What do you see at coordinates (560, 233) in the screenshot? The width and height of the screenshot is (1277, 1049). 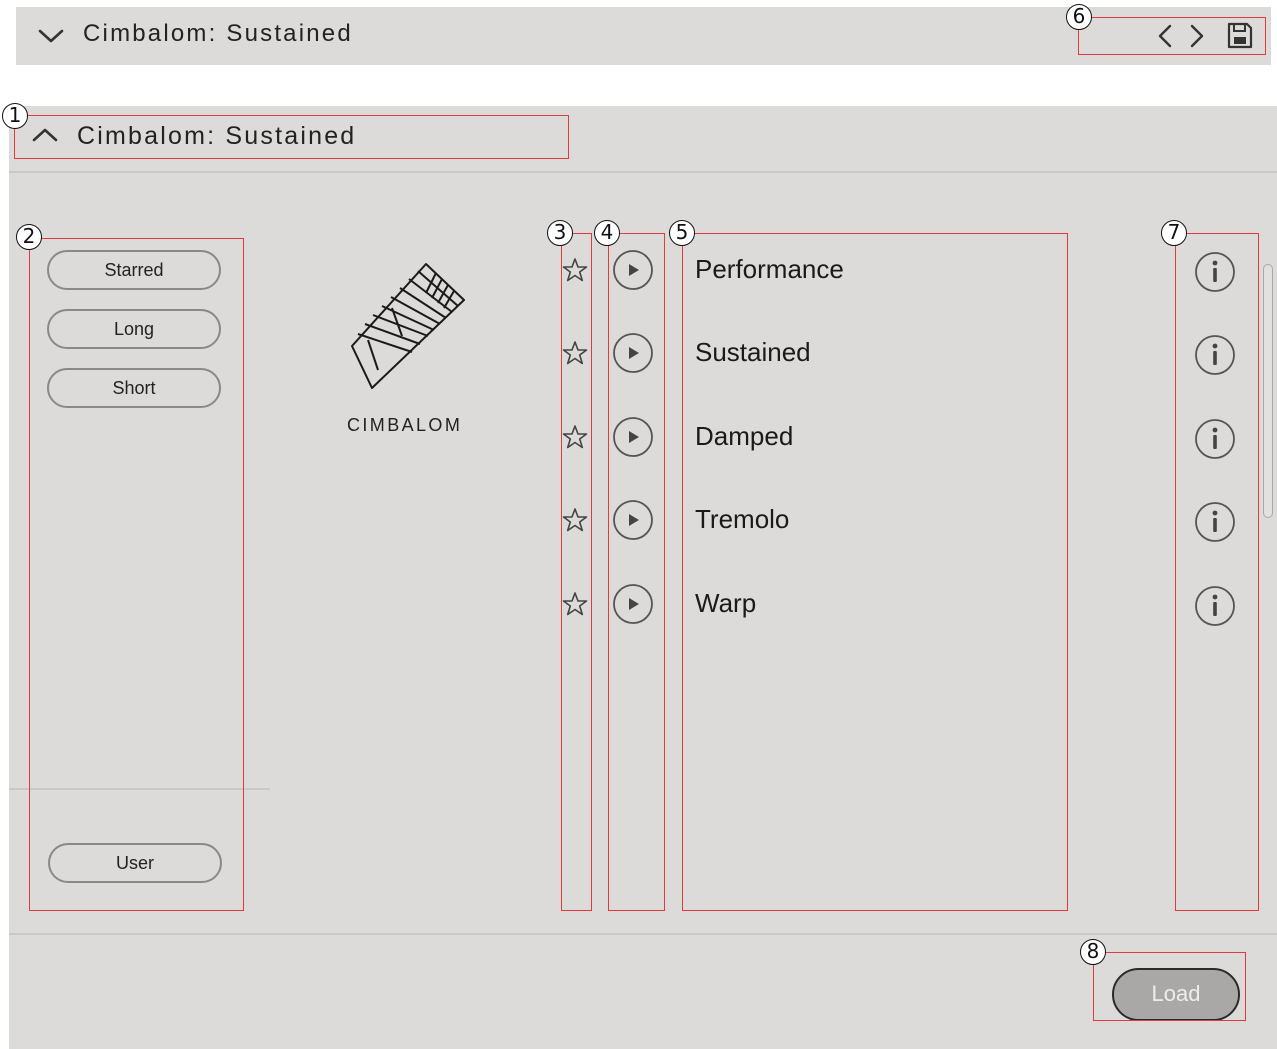 I see `callout-3: 3` at bounding box center [560, 233].